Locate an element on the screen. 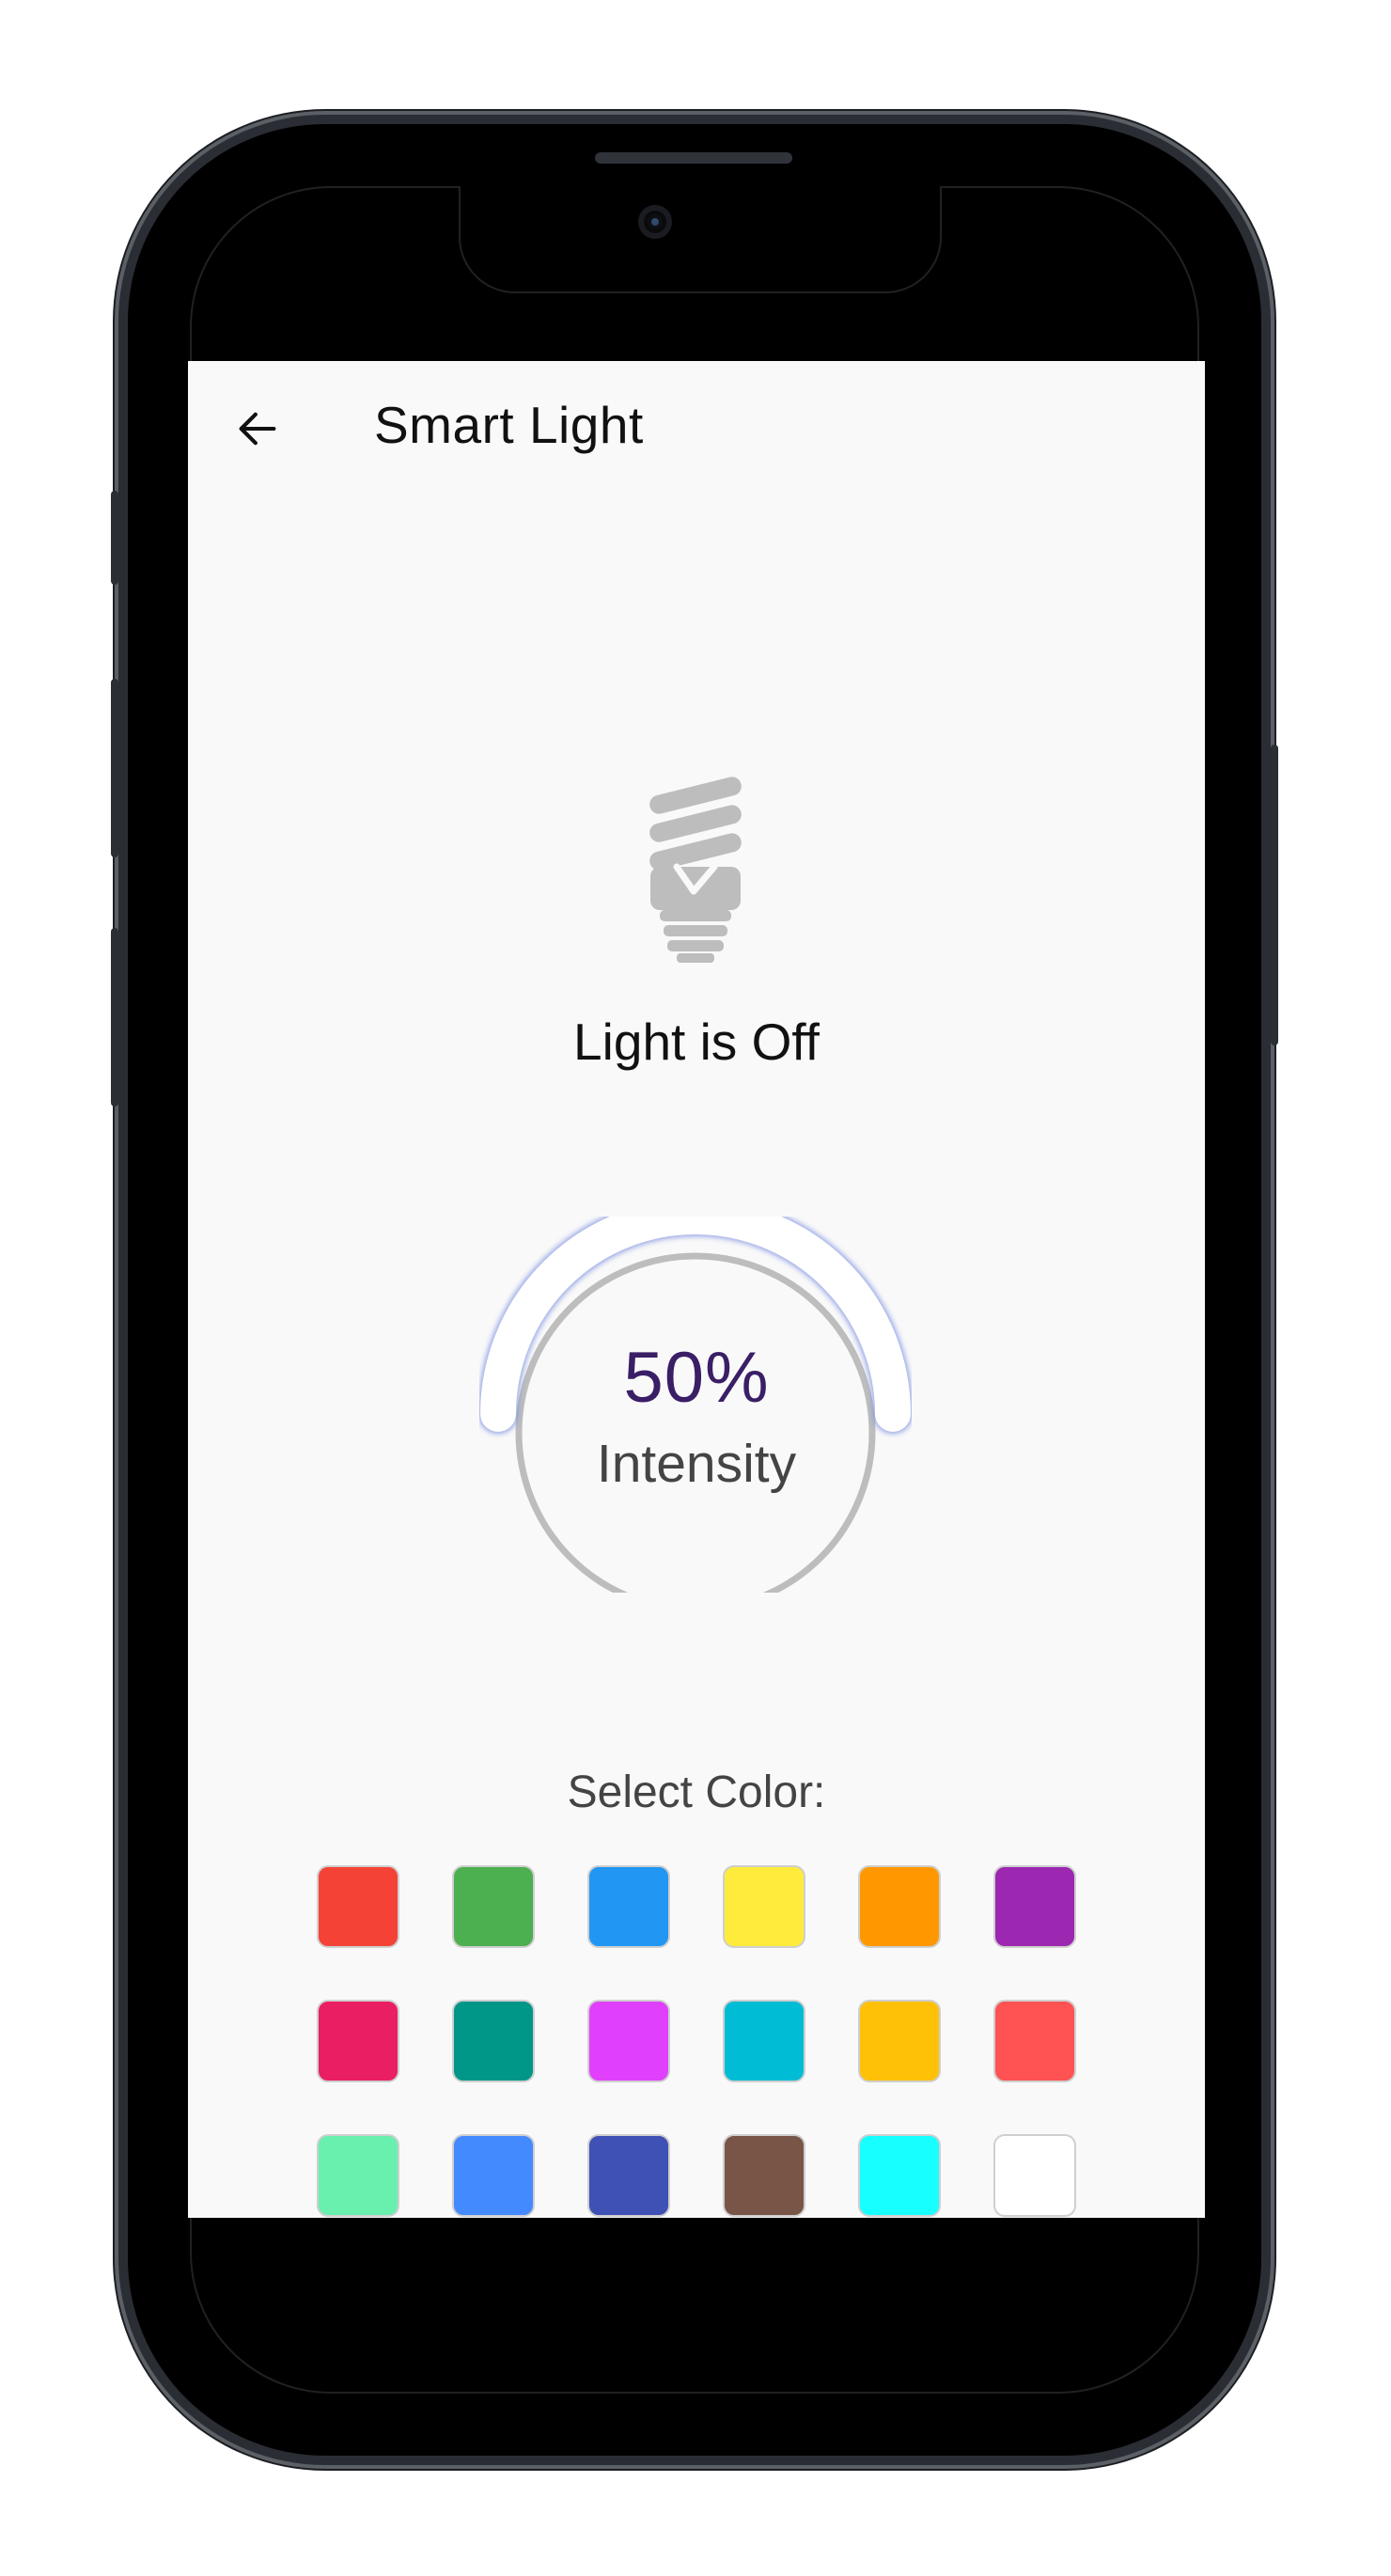  cfl-bulb-icon is located at coordinates (696, 870).